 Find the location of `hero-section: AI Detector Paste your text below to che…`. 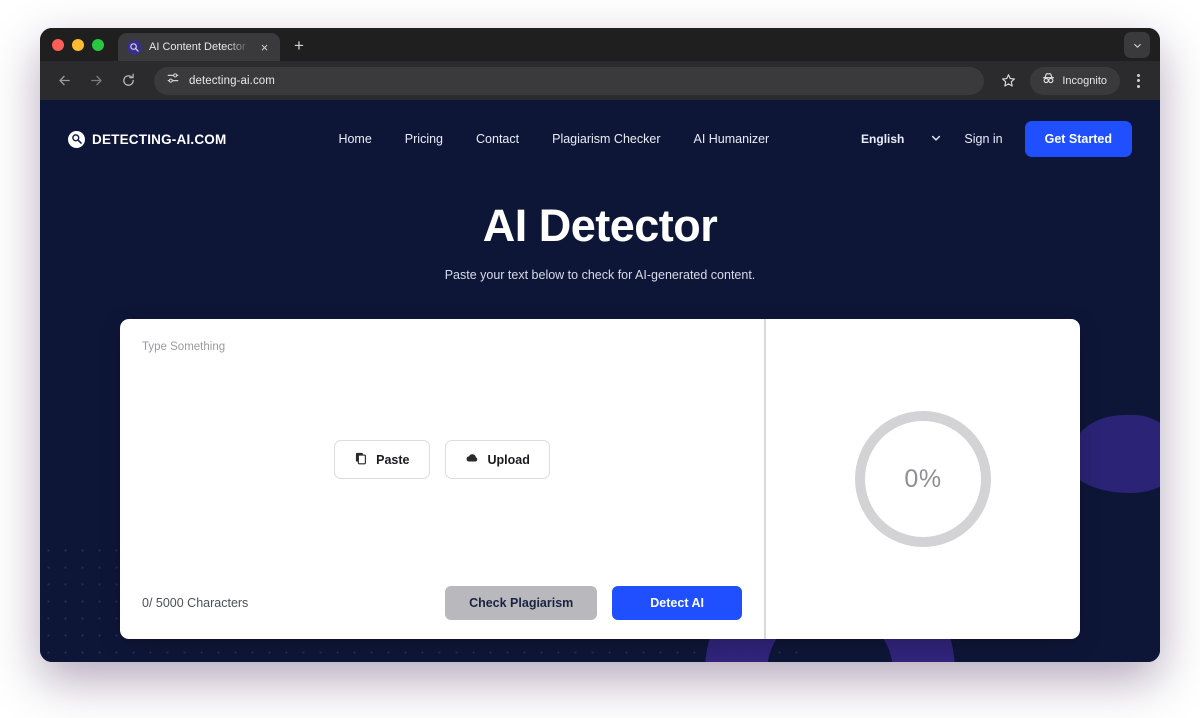

hero-section: AI Detector Paste your text below to che… is located at coordinates (600, 230).